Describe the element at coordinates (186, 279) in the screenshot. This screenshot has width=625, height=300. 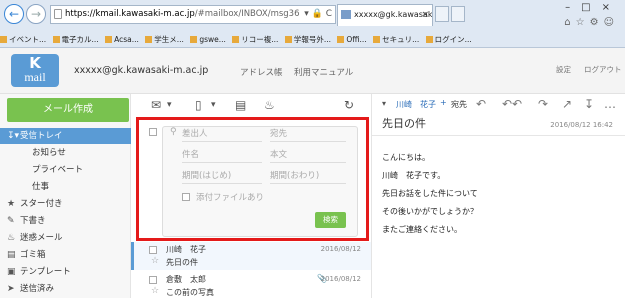
I see `message-sender: 倉敷 太郎` at that location.